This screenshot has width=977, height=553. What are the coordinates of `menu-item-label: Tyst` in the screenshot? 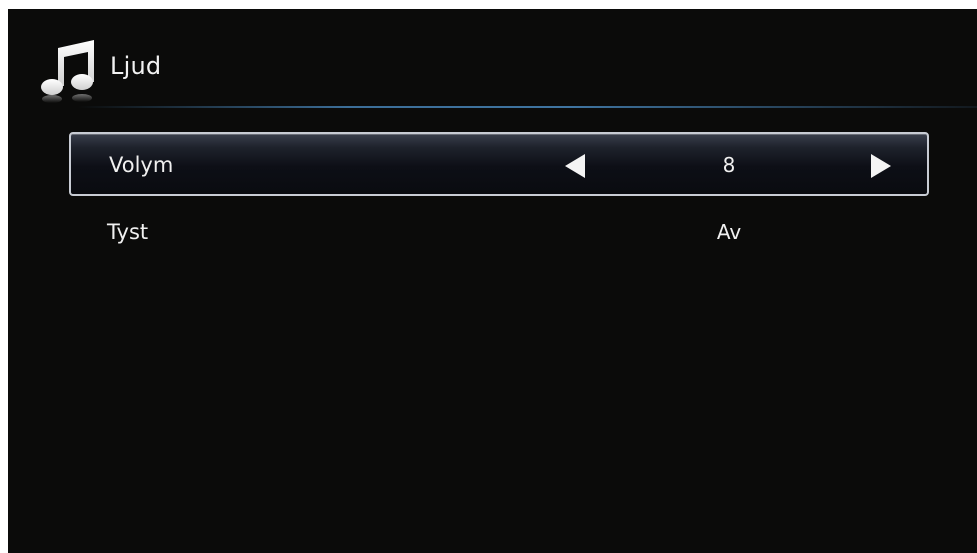 It's located at (128, 232).